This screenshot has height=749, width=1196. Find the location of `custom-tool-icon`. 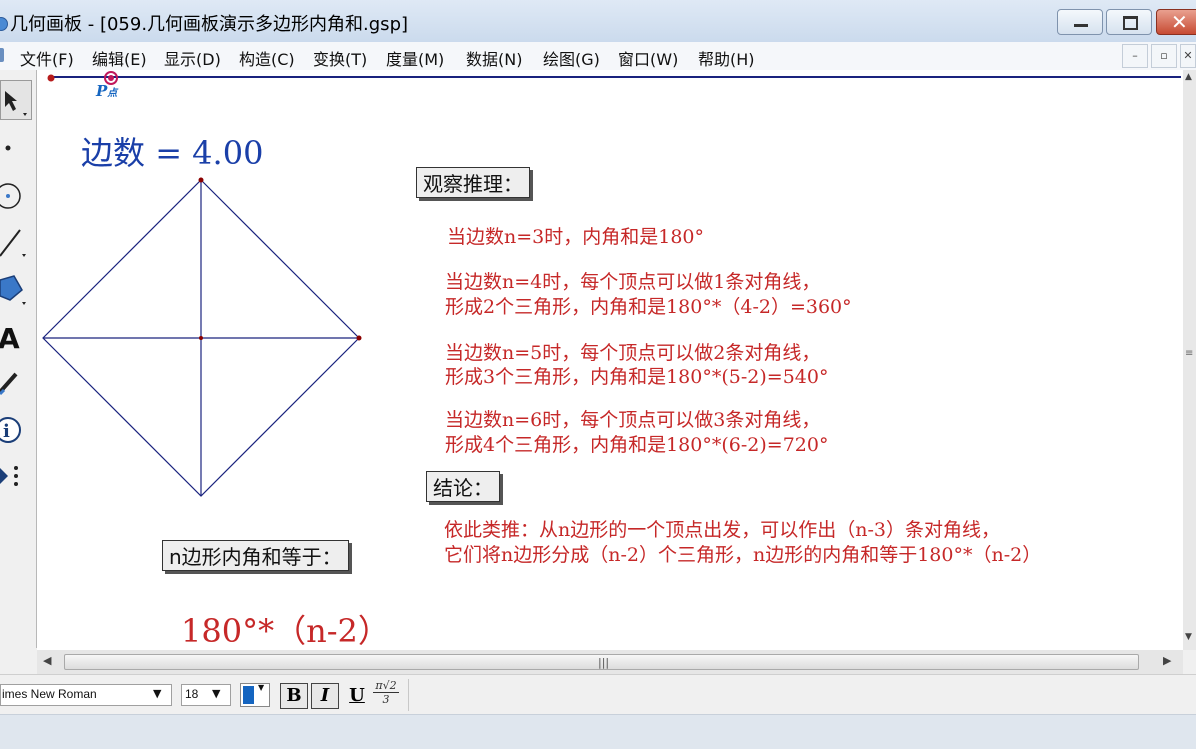

custom-tool-icon is located at coordinates (9, 476).